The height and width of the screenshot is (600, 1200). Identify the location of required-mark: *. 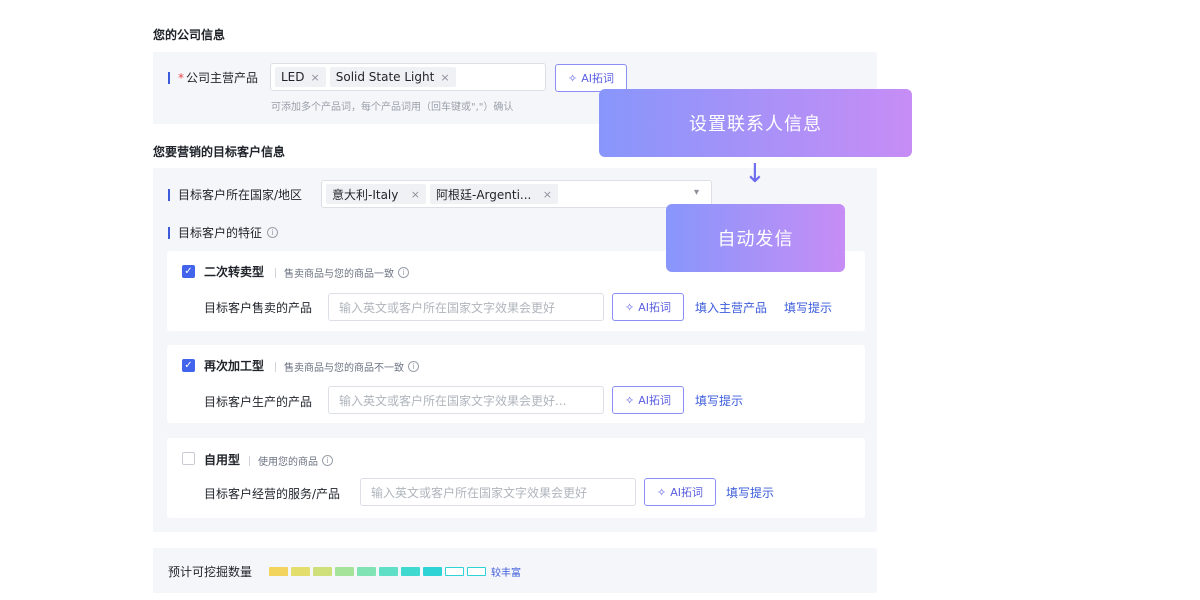
(181, 77).